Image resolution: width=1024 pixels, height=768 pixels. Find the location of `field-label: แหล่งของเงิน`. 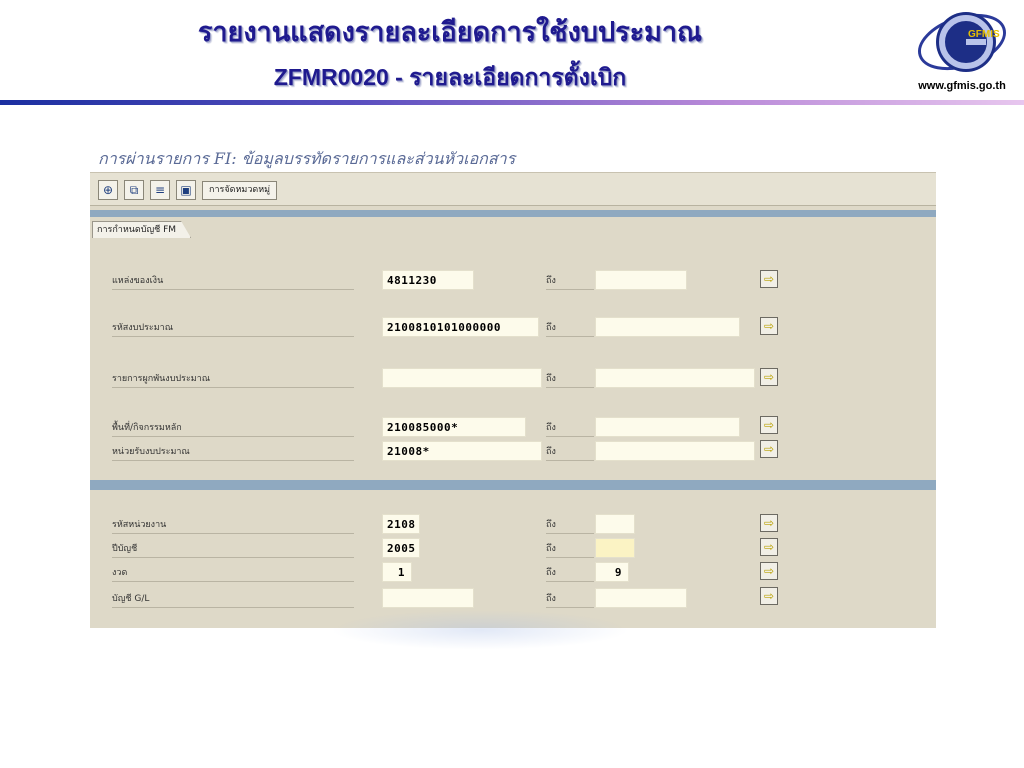

field-label: แหล่งของเงิน is located at coordinates (233, 281).